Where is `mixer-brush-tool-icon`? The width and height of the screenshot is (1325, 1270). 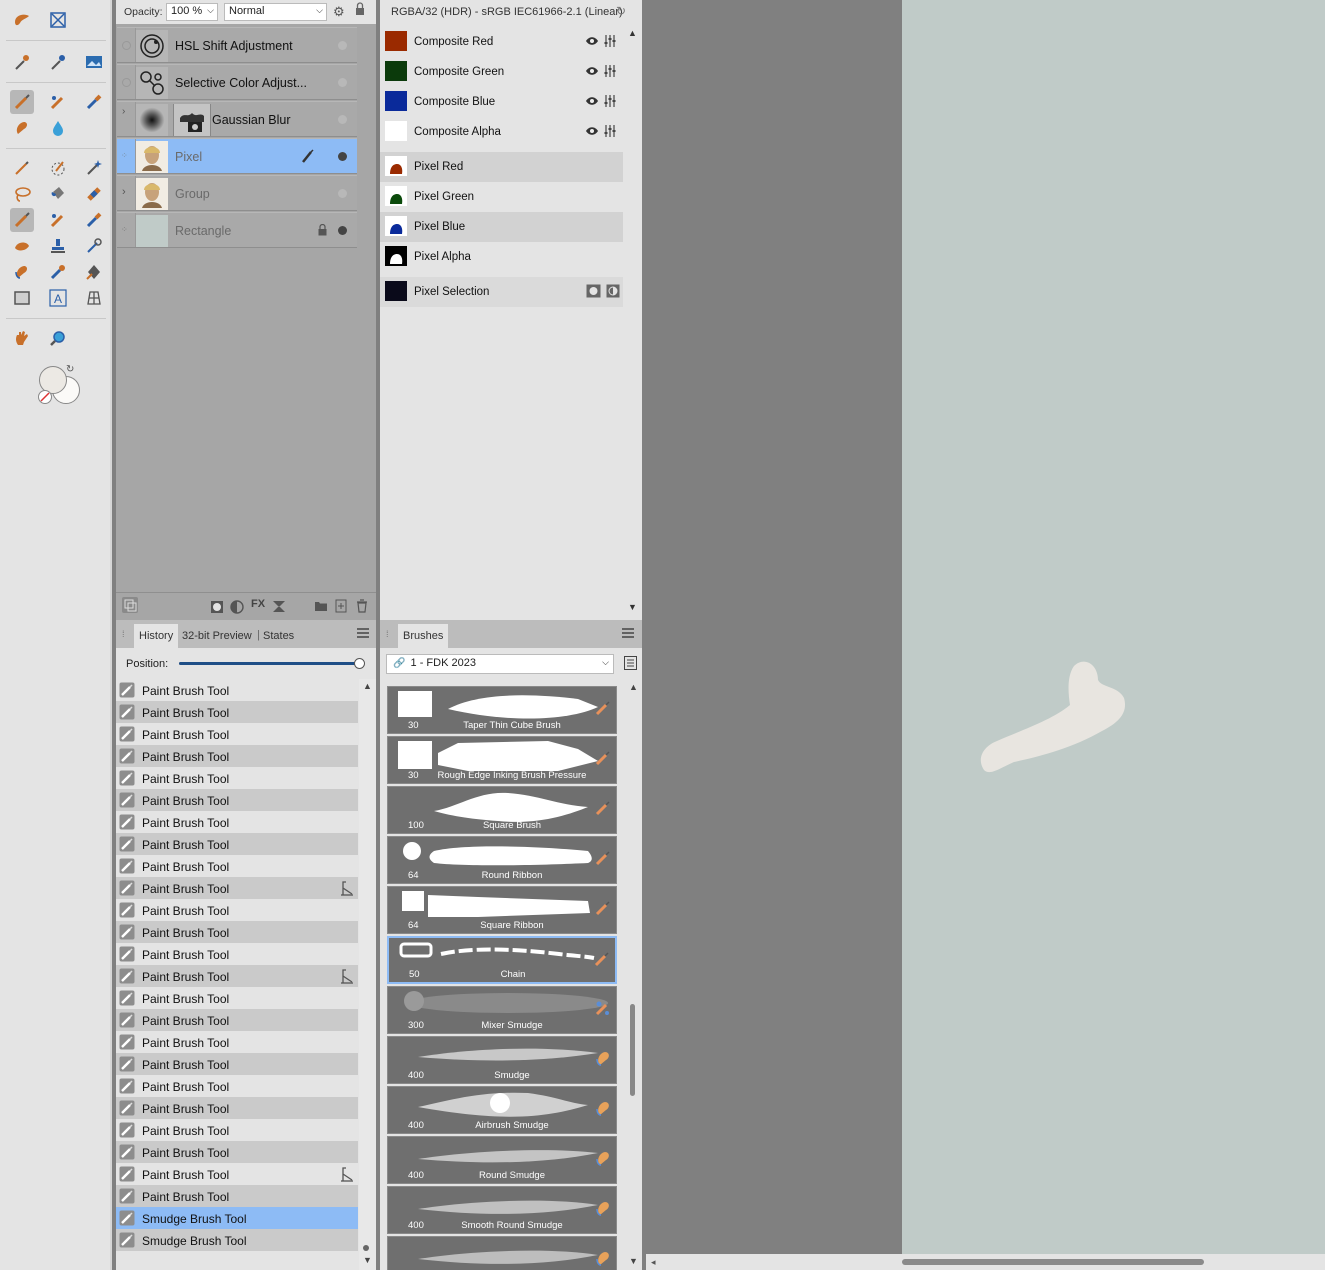
mixer-brush-tool-icon is located at coordinates (58, 102).